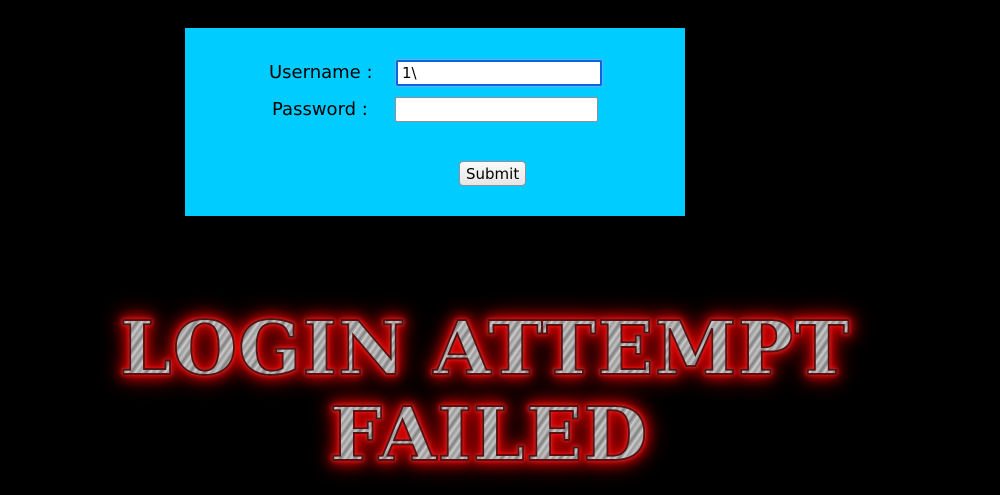 The image size is (1000, 495). Describe the element at coordinates (485, 349) in the screenshot. I see `banner-line-login-attempt: LOGIN ATTEMPT` at that location.